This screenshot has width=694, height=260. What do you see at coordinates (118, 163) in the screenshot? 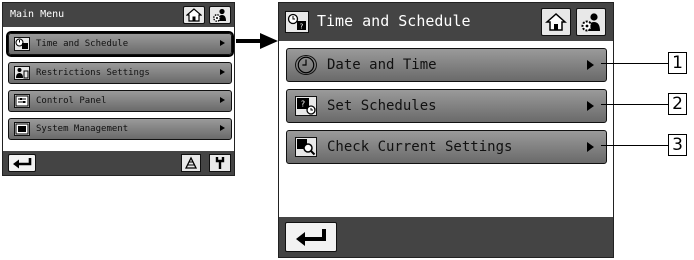
I see `main-menu-footer` at bounding box center [118, 163].